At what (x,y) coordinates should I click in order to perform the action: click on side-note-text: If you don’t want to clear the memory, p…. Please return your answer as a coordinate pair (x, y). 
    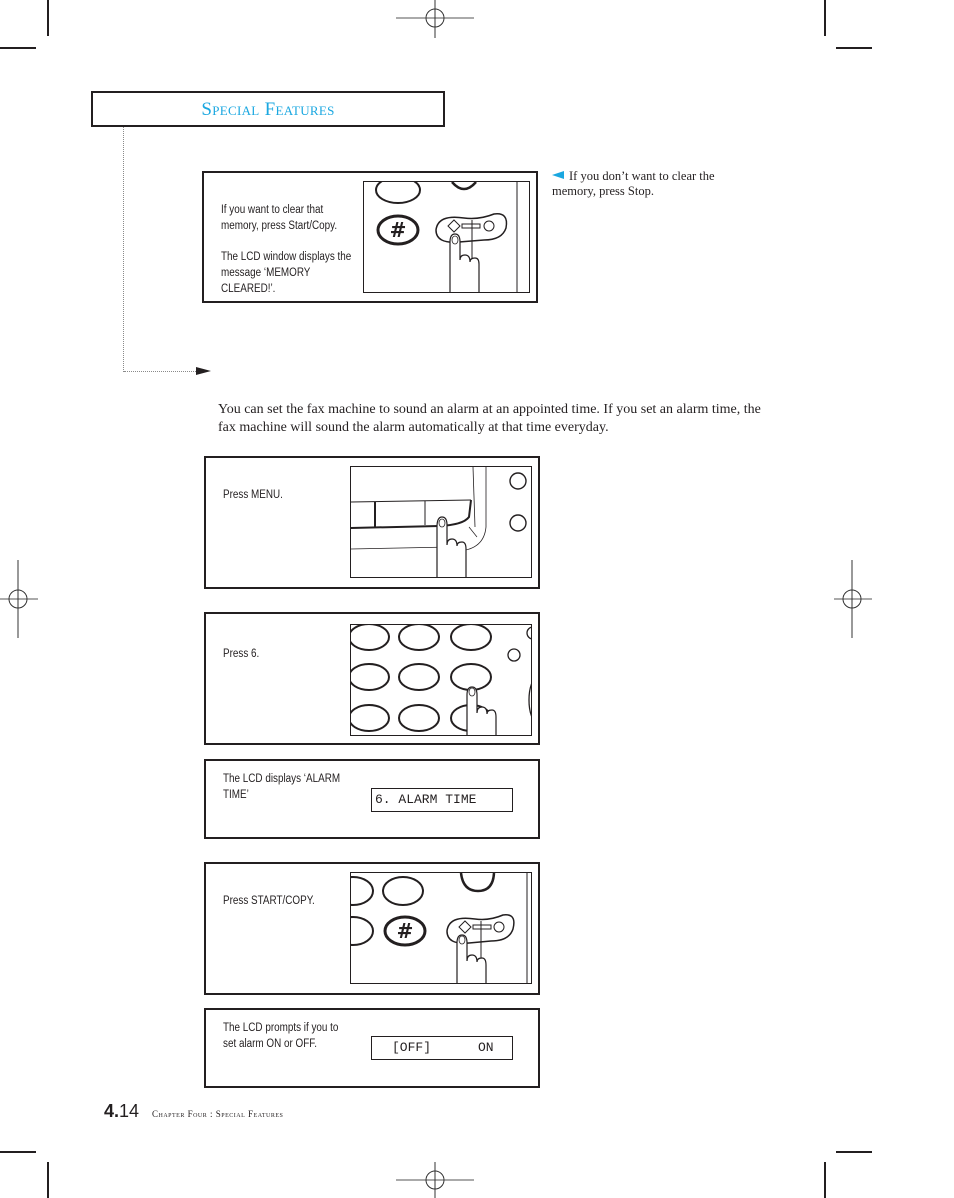
    Looking at the image, I should click on (633, 183).